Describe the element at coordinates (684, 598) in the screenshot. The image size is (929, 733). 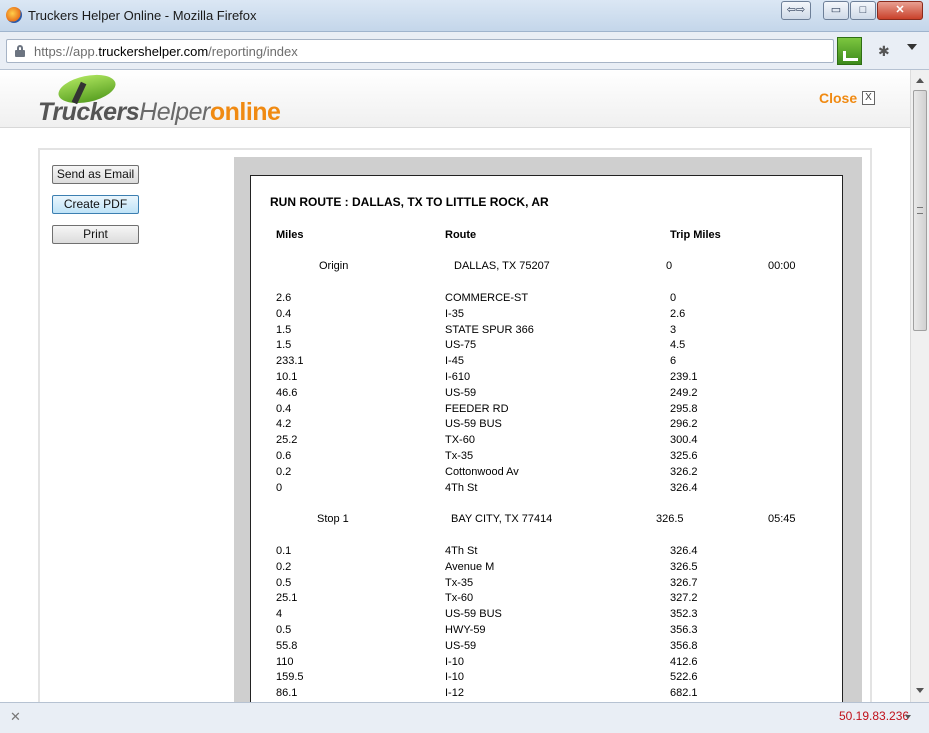
I see `segment-trip-miles: 327.2` at that location.